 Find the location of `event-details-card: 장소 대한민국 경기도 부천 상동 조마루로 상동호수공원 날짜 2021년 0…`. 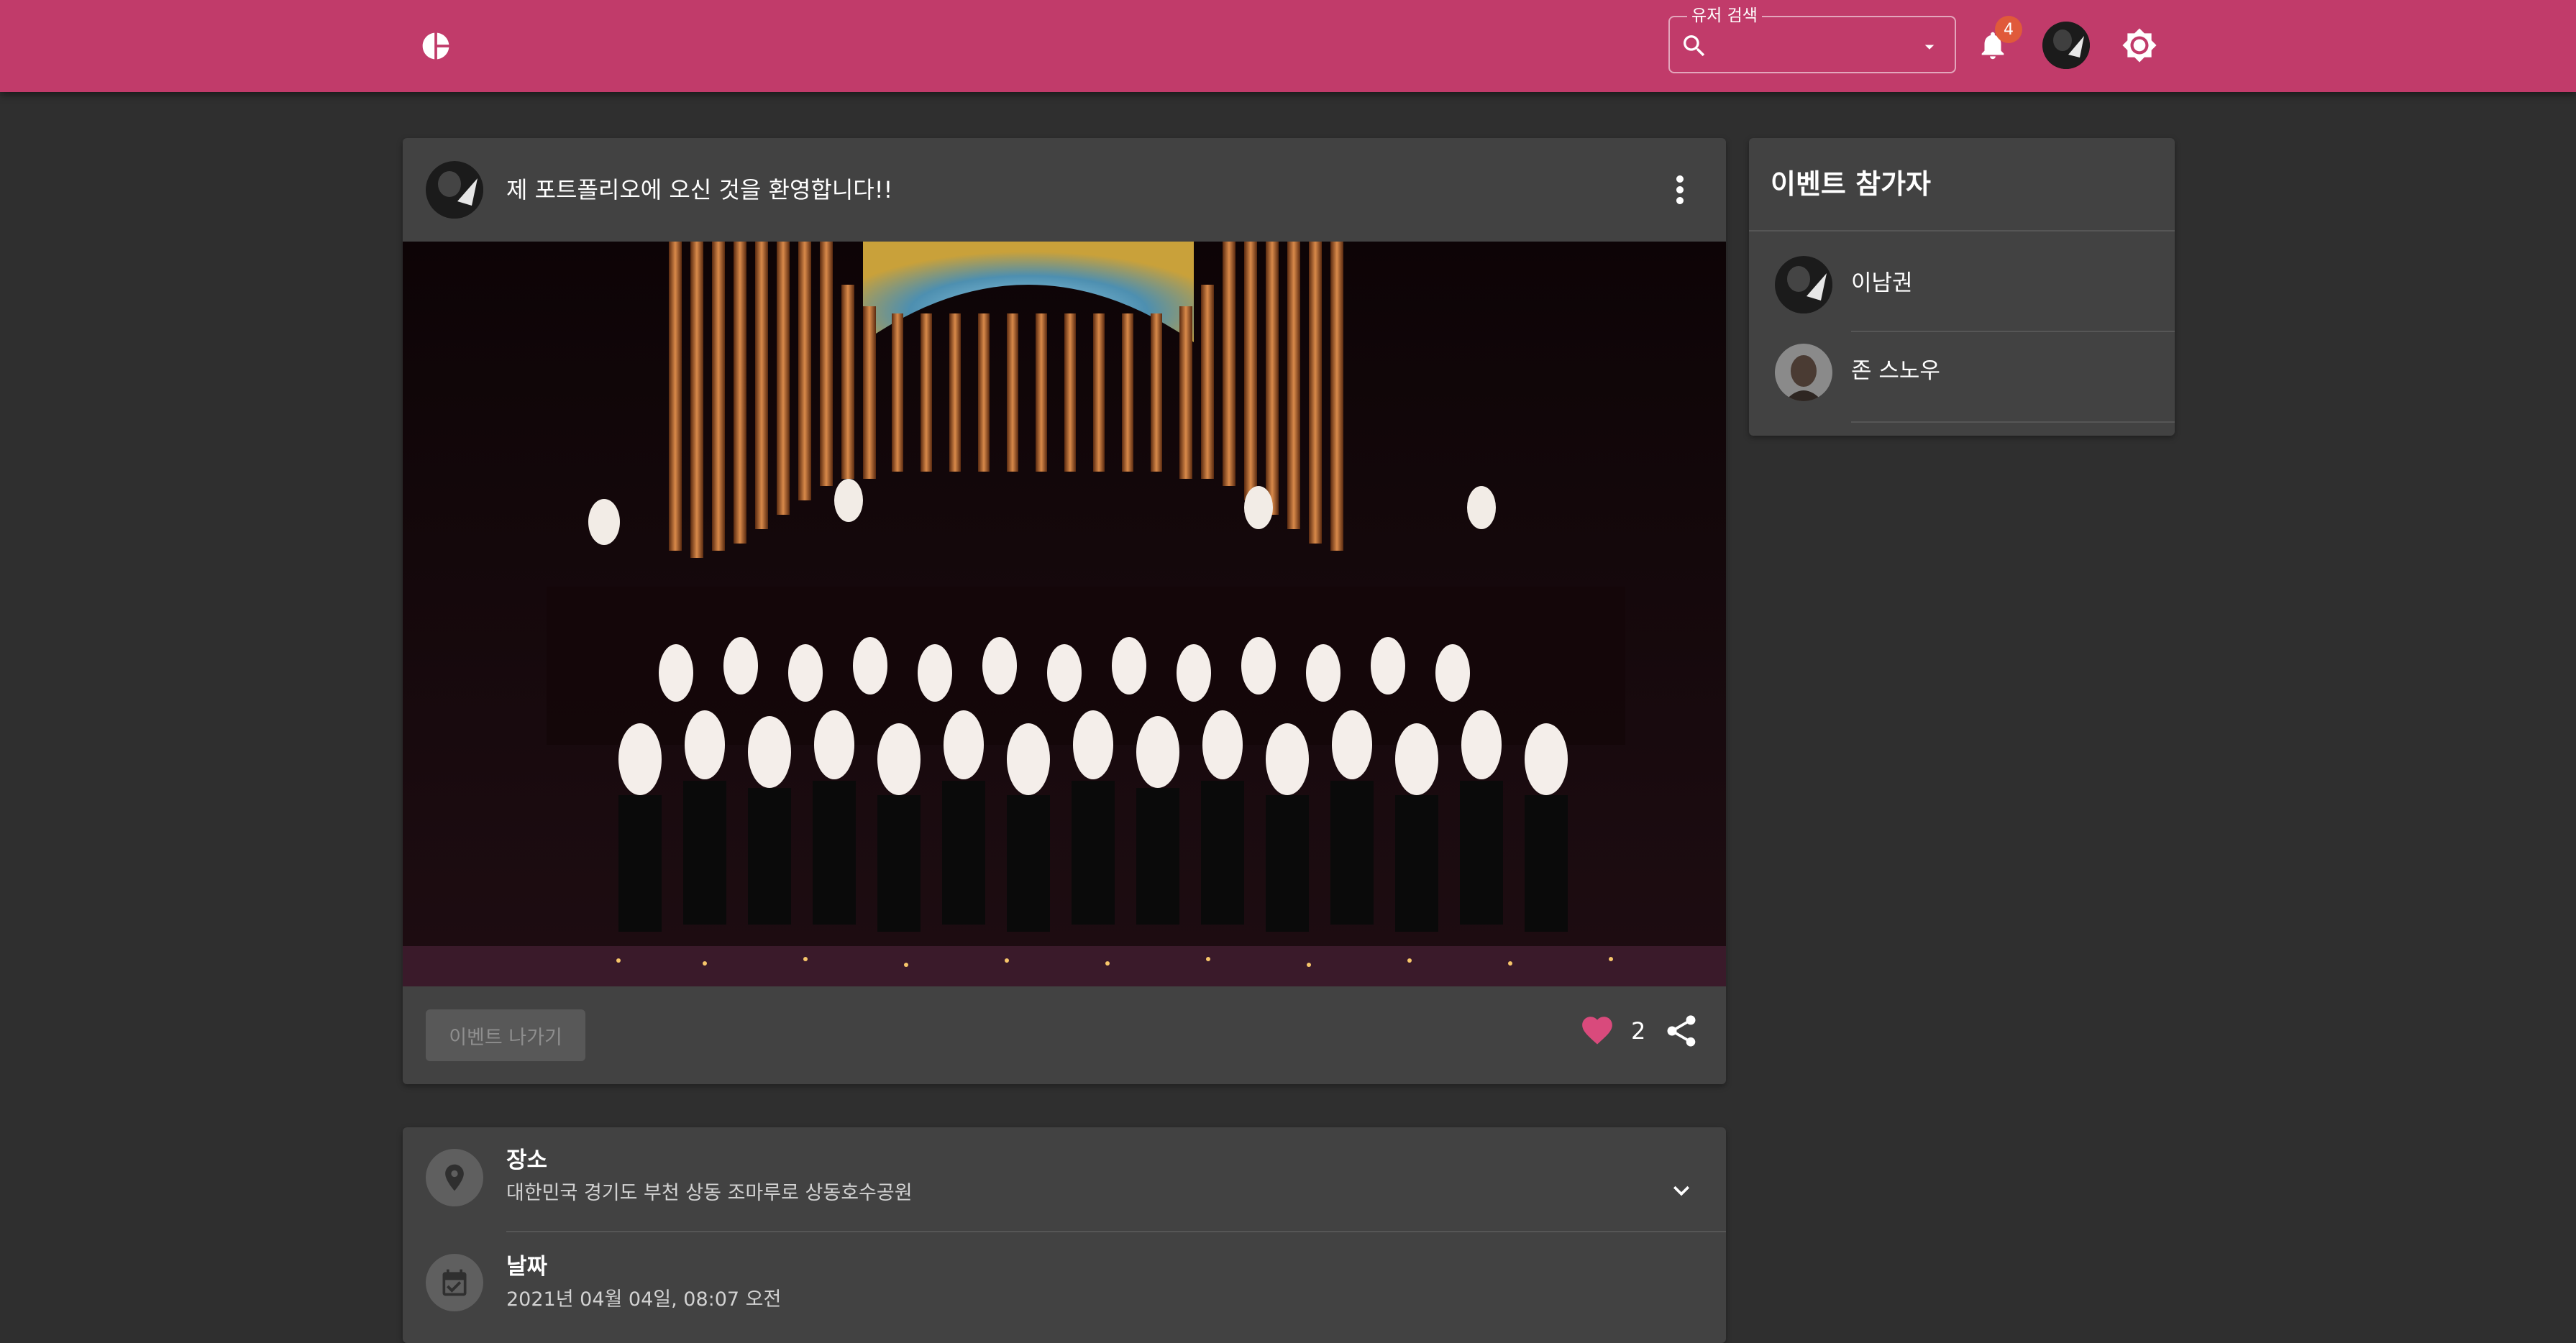

event-details-card: 장소 대한민국 경기도 부천 상동 조마루로 상동호수공원 날짜 2021년 0… is located at coordinates (1064, 1235).